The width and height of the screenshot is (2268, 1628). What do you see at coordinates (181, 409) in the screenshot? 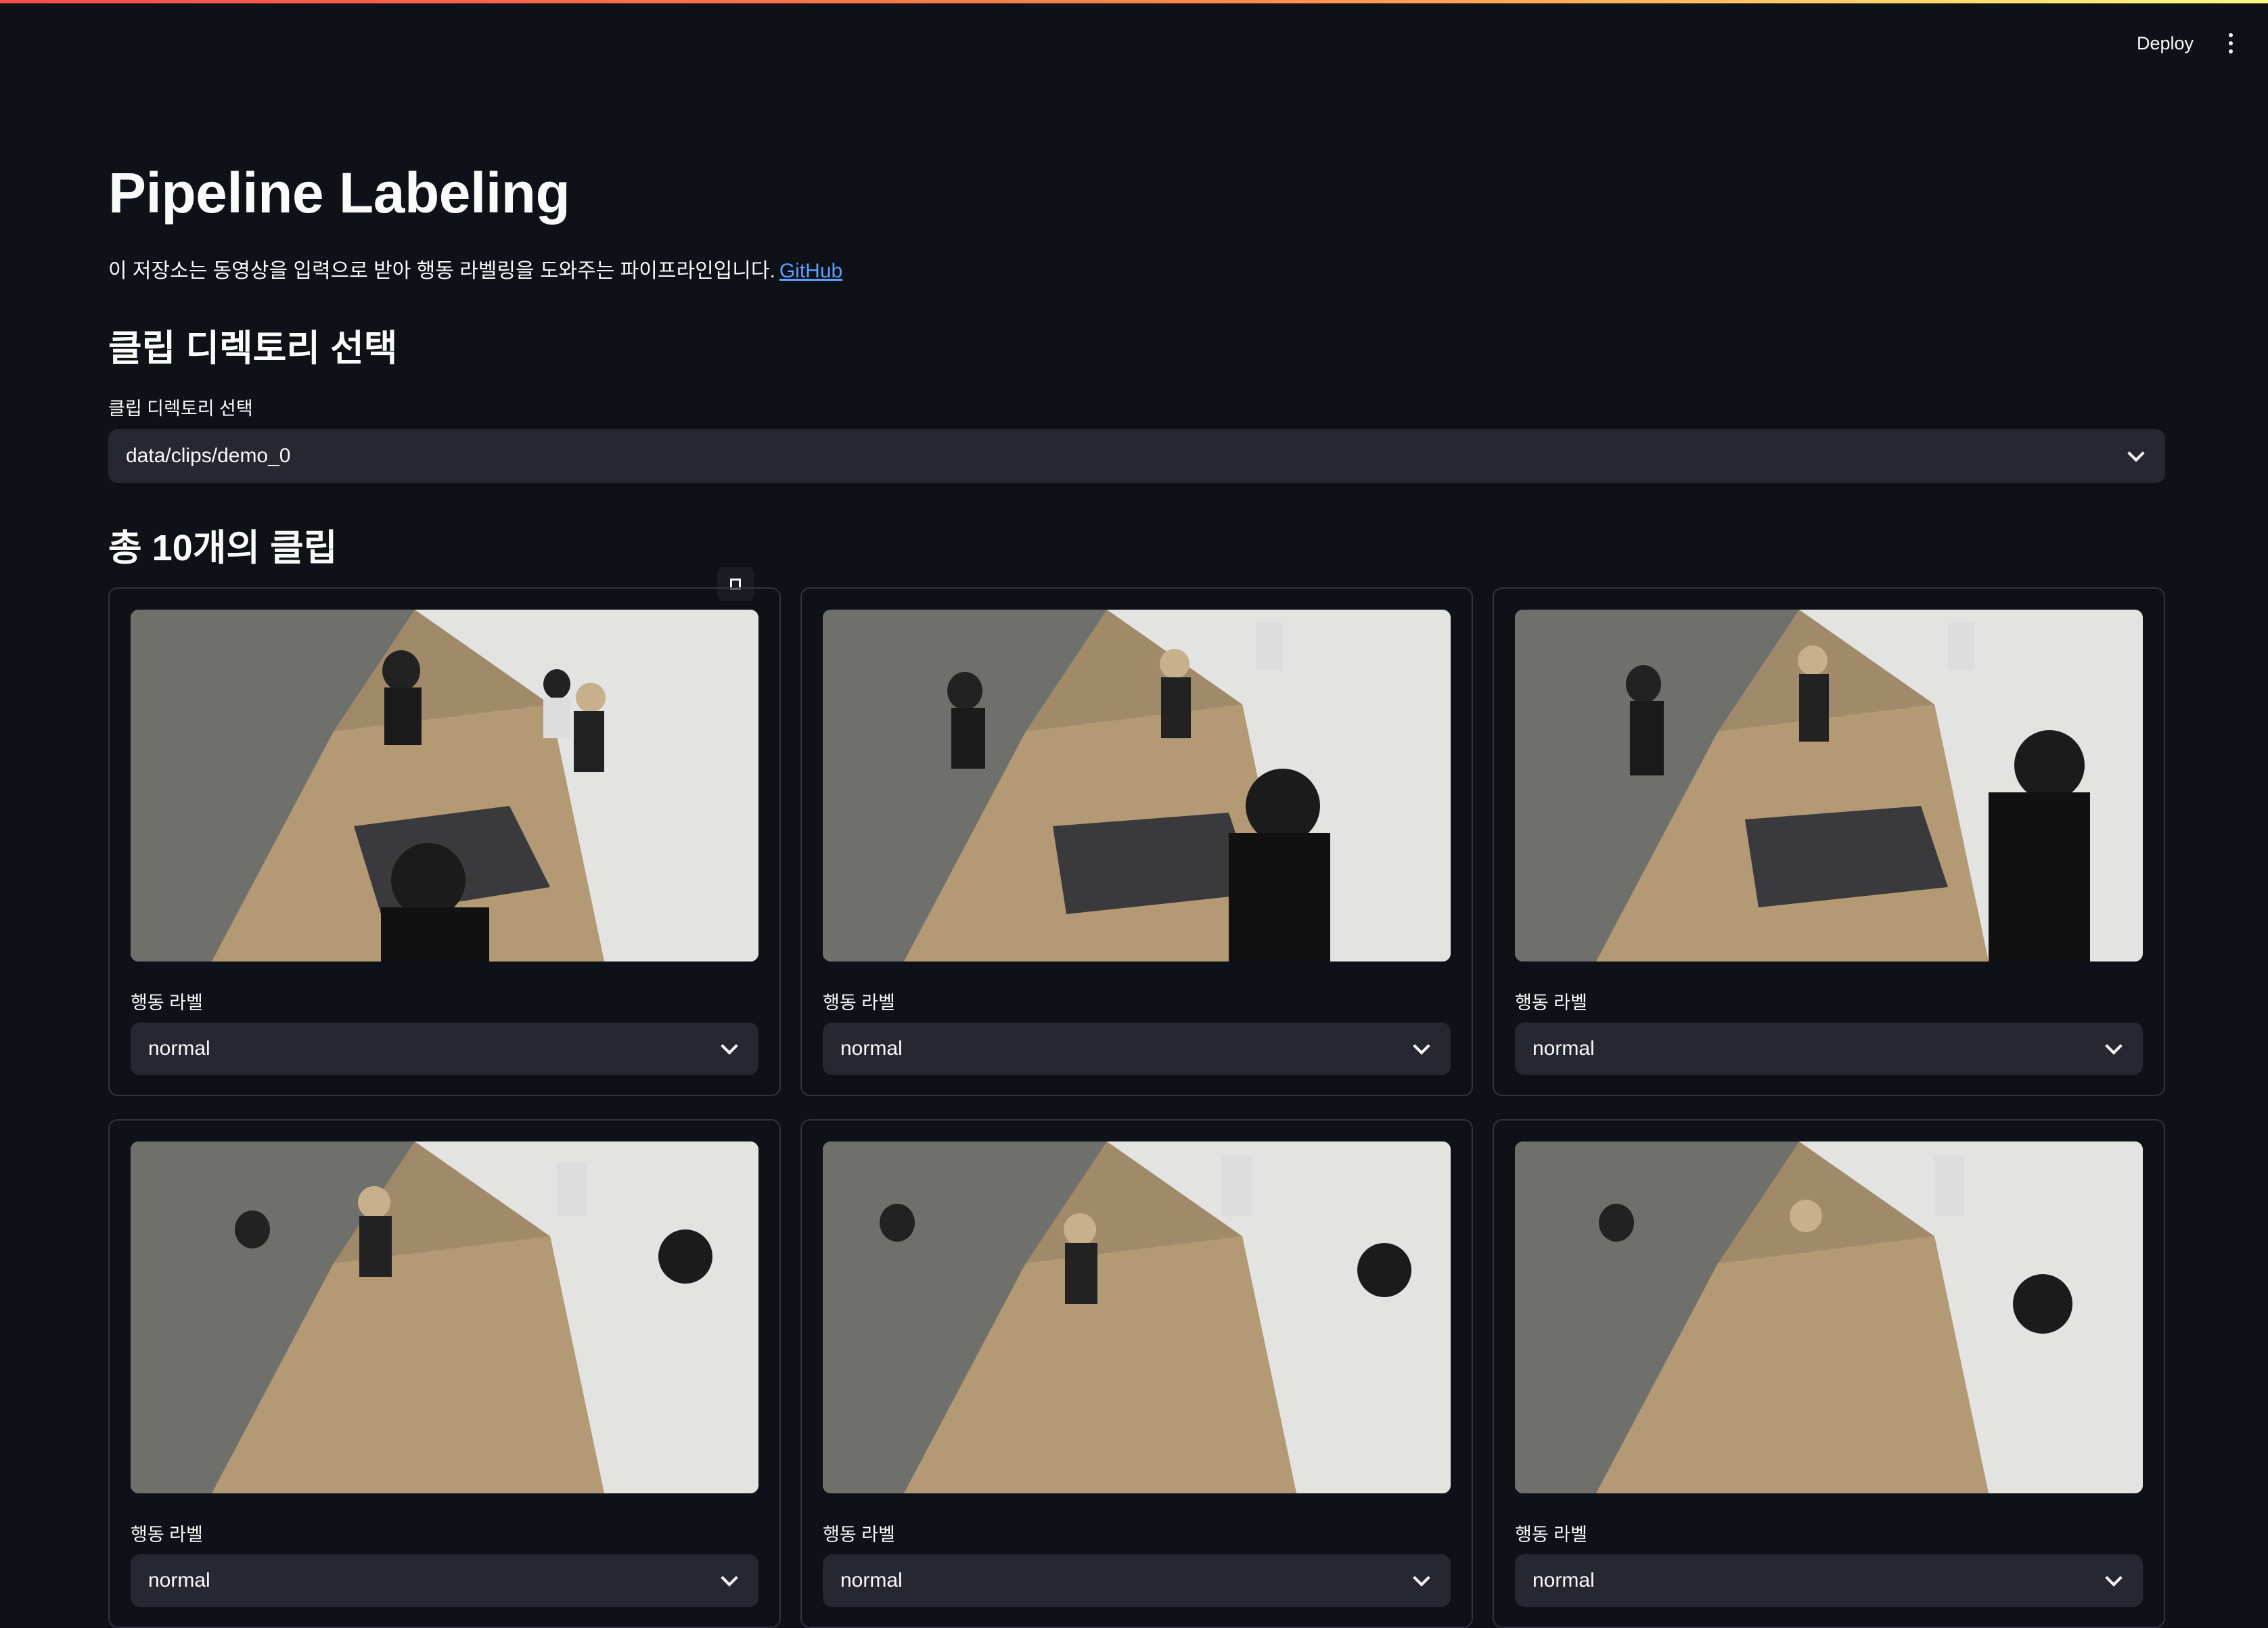
I see `directory-select-label: 클립 디렉토리 선택` at bounding box center [181, 409].